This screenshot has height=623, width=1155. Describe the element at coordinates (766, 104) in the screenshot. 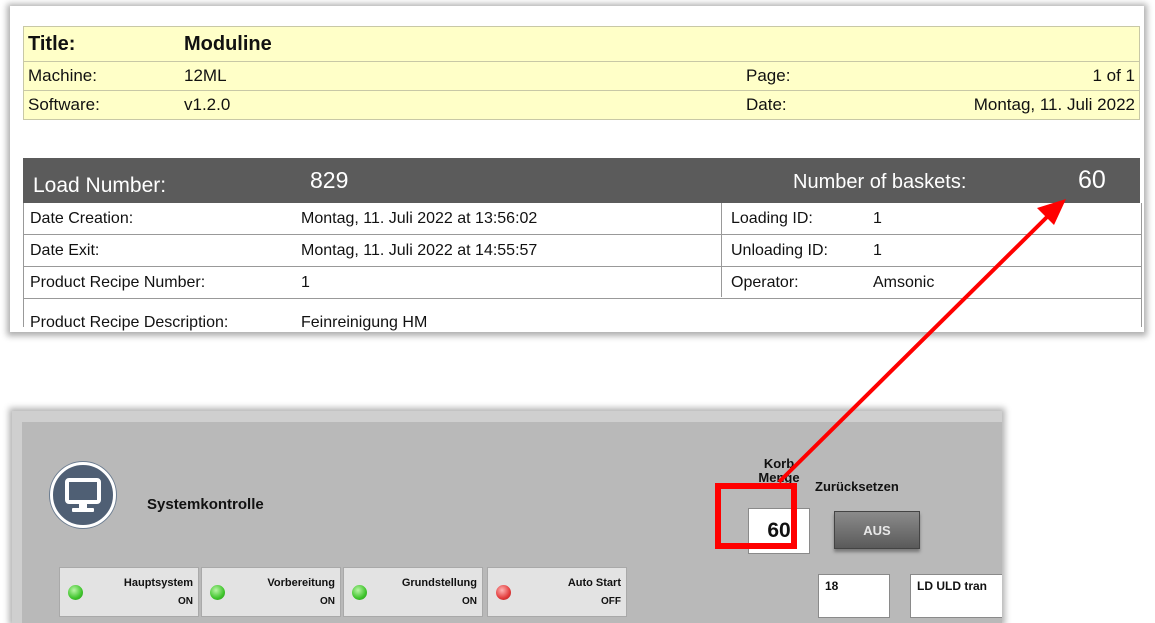

I see `date-label: Date:` at that location.